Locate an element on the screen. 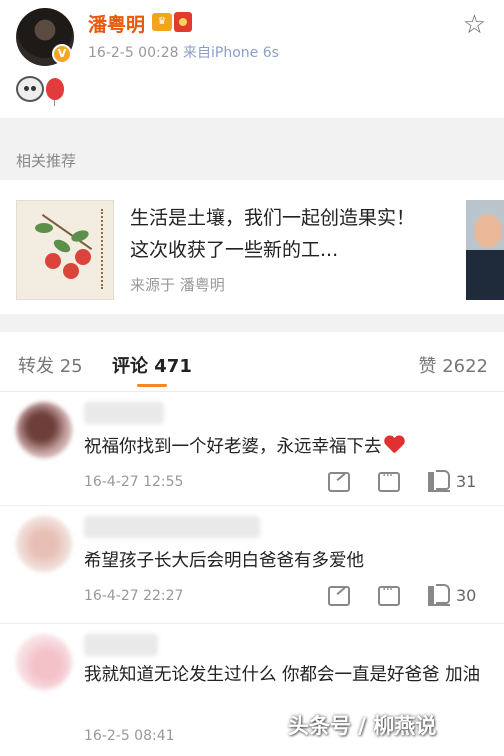 This screenshot has width=504, height=756. recommend-source: 来源于 潘粤明 is located at coordinates (177, 285).